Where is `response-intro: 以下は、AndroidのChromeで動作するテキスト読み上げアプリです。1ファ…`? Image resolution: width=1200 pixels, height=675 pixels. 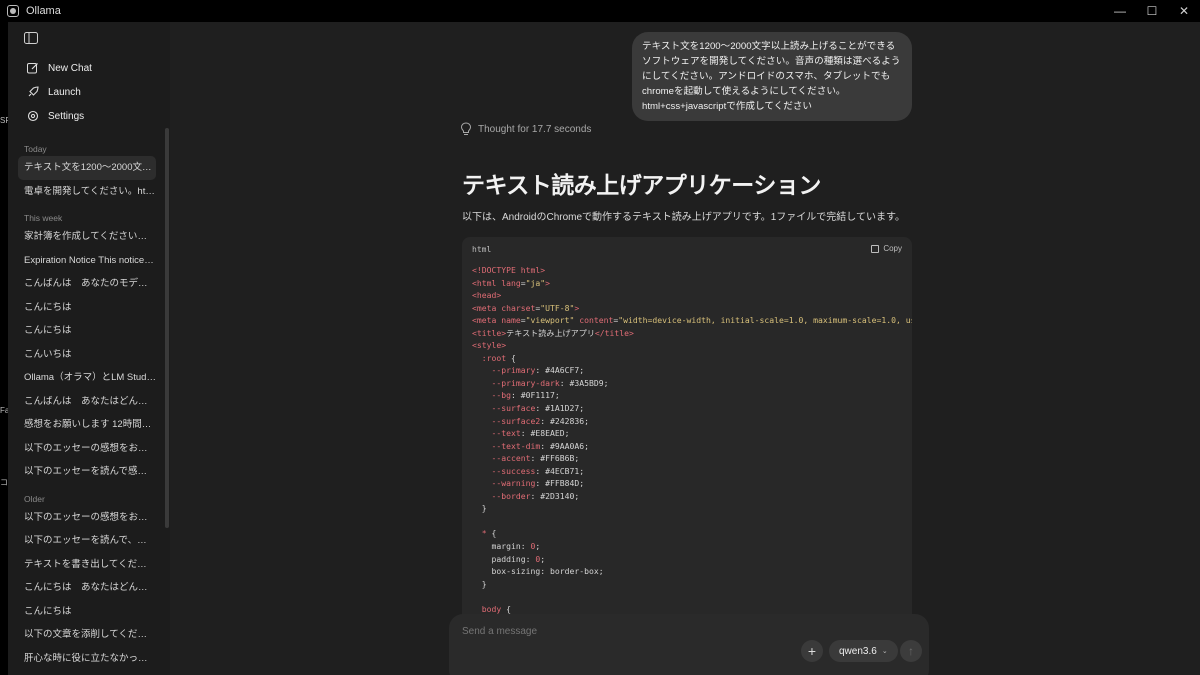
response-intro: 以下は、AndroidのChromeで動作するテキスト読み上げアプリです。1ファ… is located at coordinates (683, 217).